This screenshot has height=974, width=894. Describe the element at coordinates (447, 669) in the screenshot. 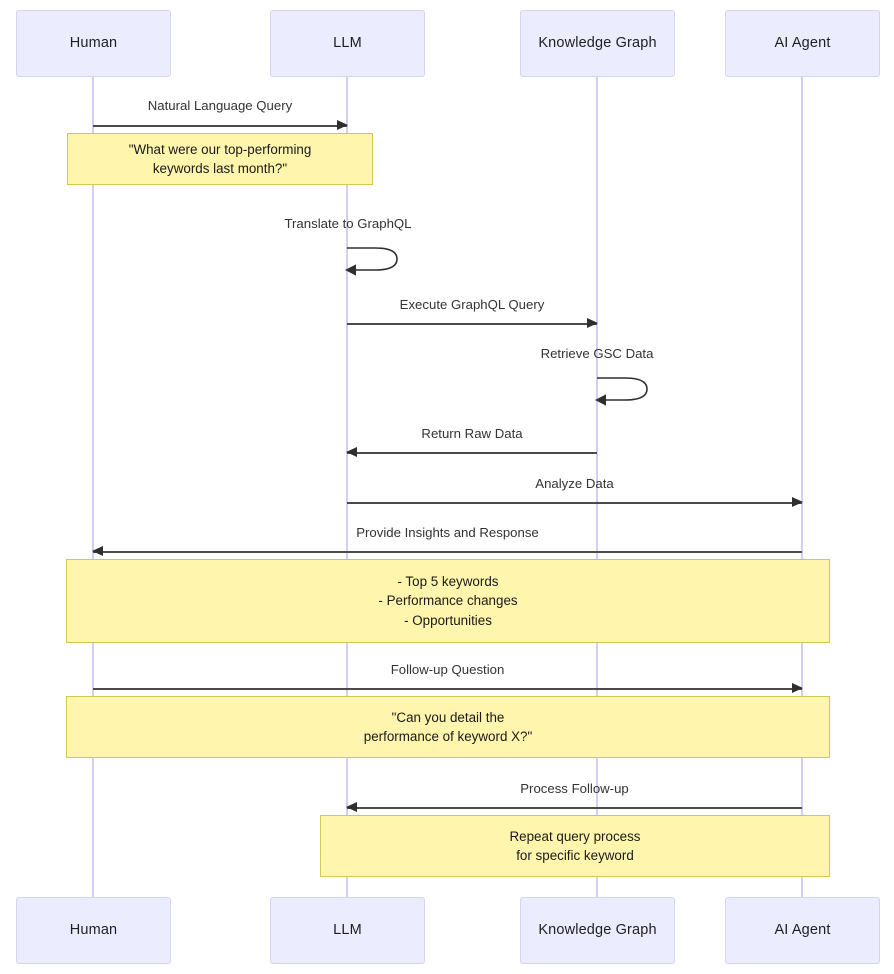

I see `message-label-follow-up-question: Follow-up Question` at that location.